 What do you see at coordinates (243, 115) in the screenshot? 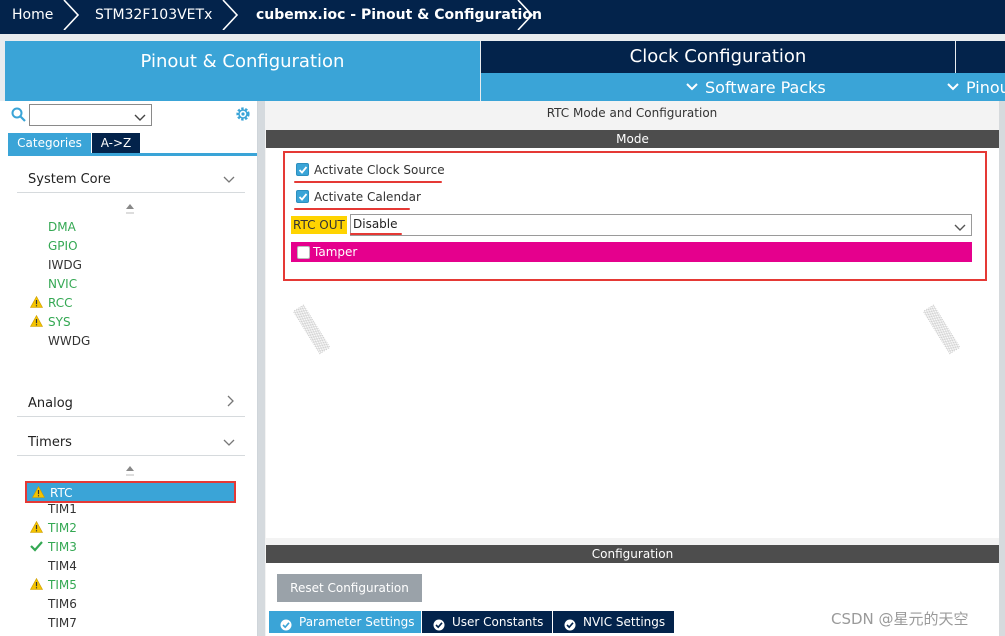
I see `gear-icon` at bounding box center [243, 115].